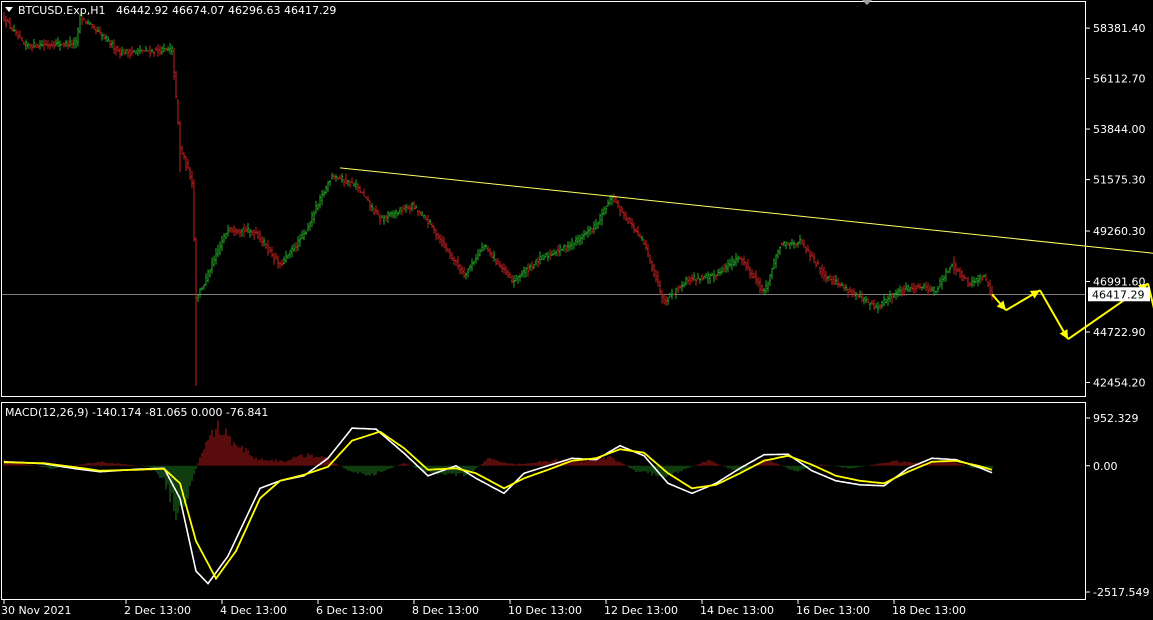  I want to click on macd-tick-label: 0.00, so click(1105, 466).